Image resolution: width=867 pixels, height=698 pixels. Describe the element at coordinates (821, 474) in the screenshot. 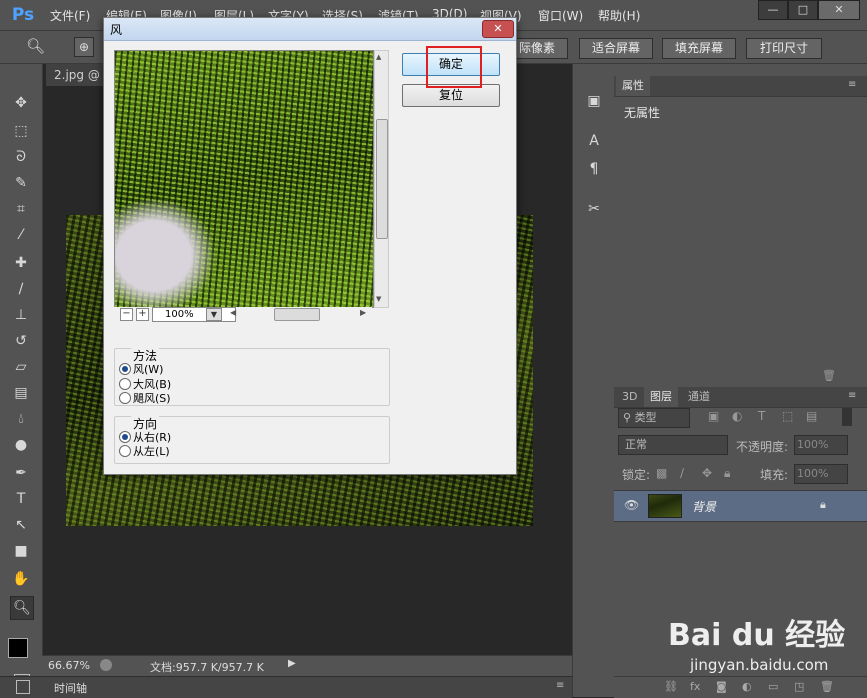

I see `fill-input: 100%` at that location.